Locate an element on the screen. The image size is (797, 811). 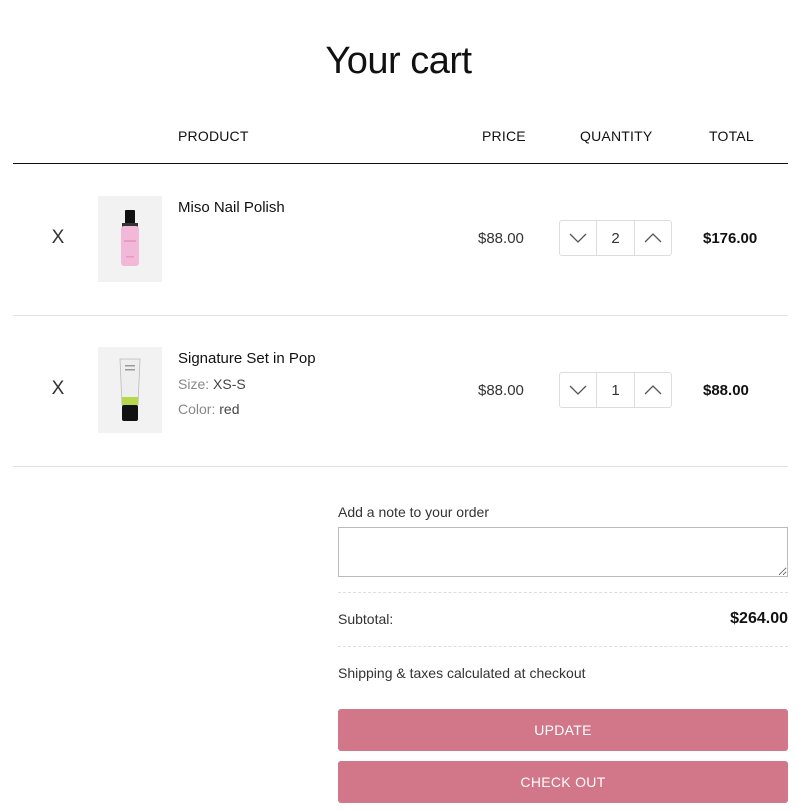
tube-product-icon is located at coordinates (130, 389).